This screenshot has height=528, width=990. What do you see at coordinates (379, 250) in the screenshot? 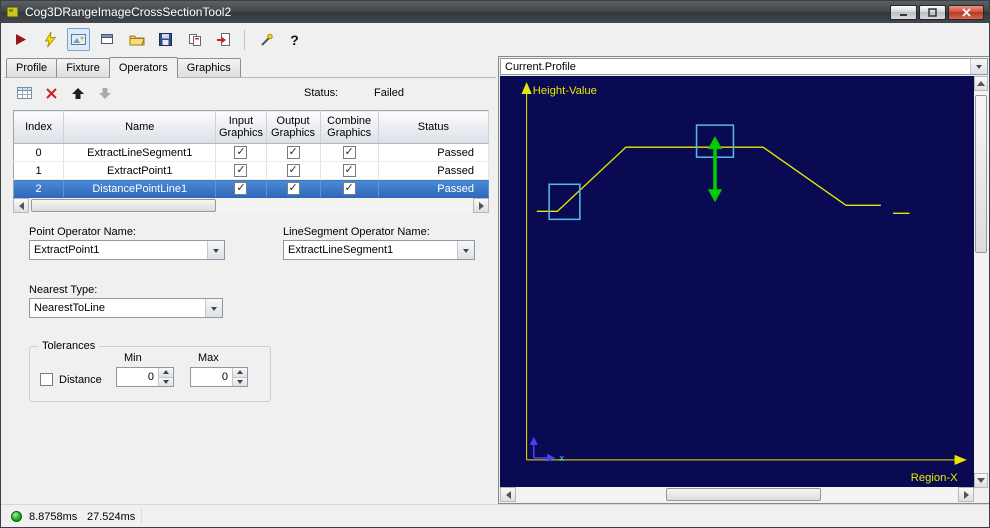
I see `linesegment-operator-combo: ExtractLineSegment1` at bounding box center [379, 250].